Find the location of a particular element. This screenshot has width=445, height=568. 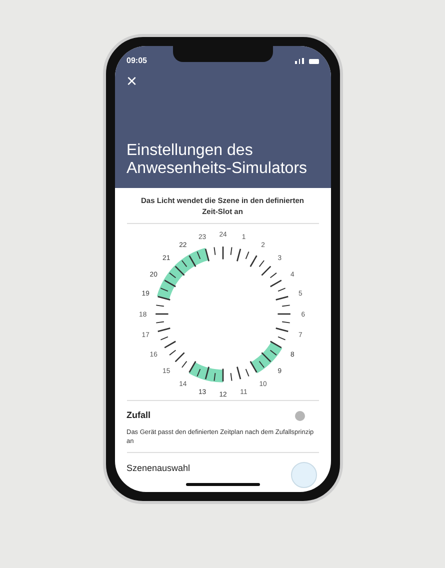

page-title: Einstellungen des Anwesenheits-Simulators is located at coordinates (217, 160).